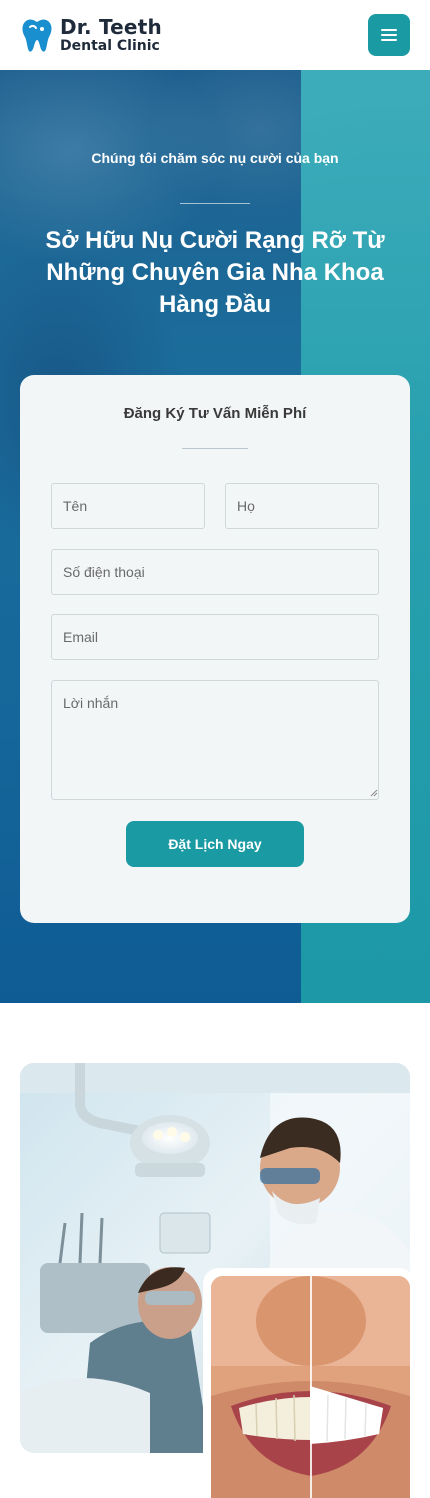  I want to click on hero-divider, so click(215, 203).